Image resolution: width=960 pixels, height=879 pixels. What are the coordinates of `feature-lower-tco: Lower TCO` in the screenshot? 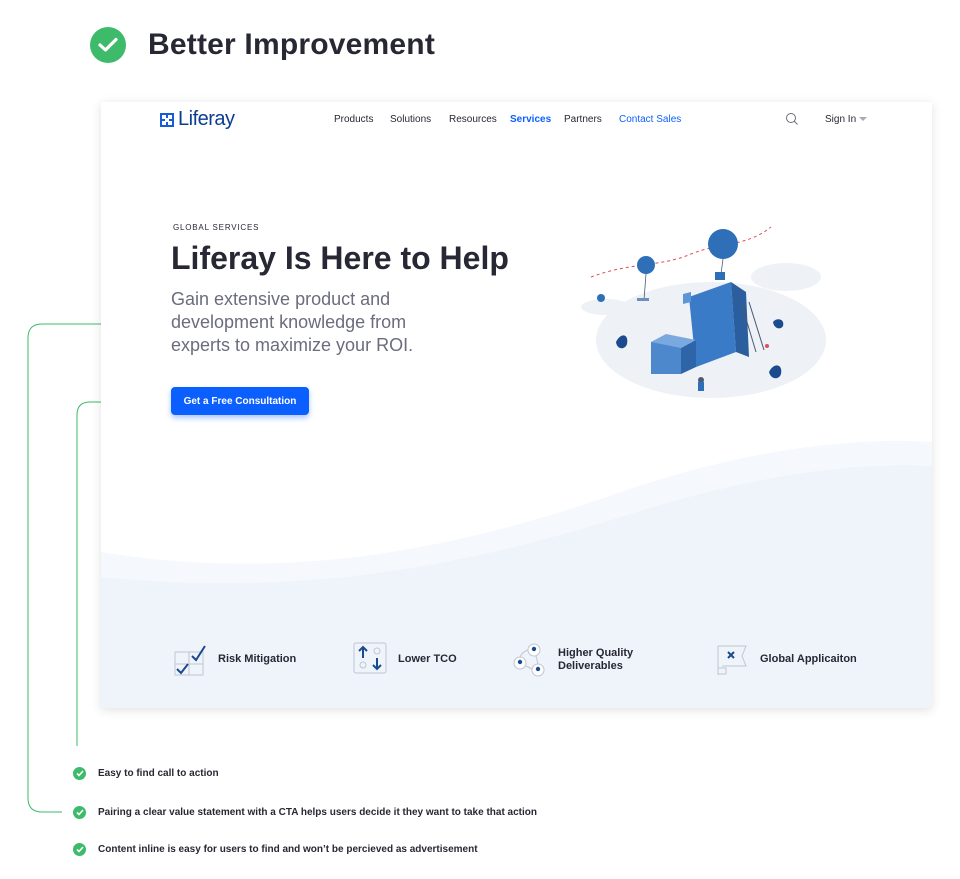 It's located at (405, 659).